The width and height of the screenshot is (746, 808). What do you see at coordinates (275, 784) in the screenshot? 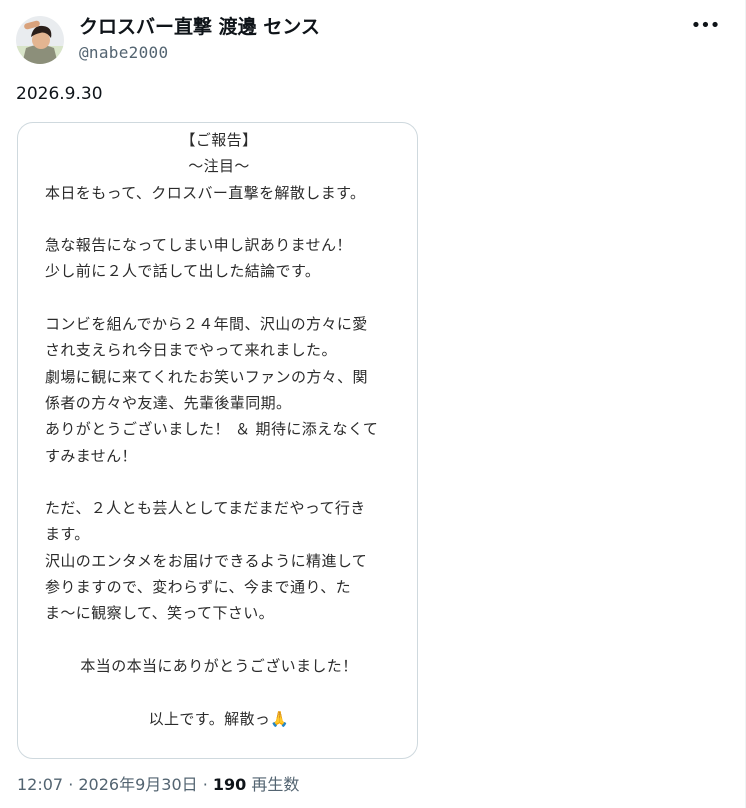
I see `views-label: 再生数` at bounding box center [275, 784].